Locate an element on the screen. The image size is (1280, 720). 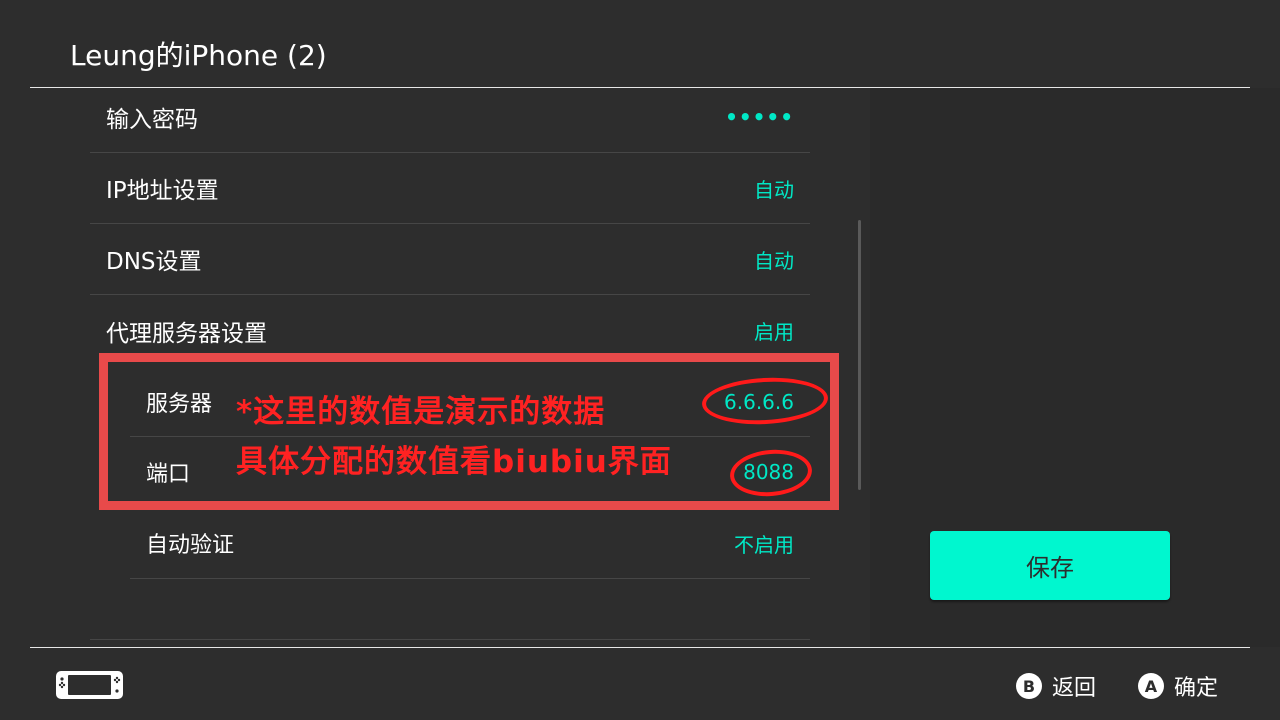
scrollbar is located at coordinates (859, 355).